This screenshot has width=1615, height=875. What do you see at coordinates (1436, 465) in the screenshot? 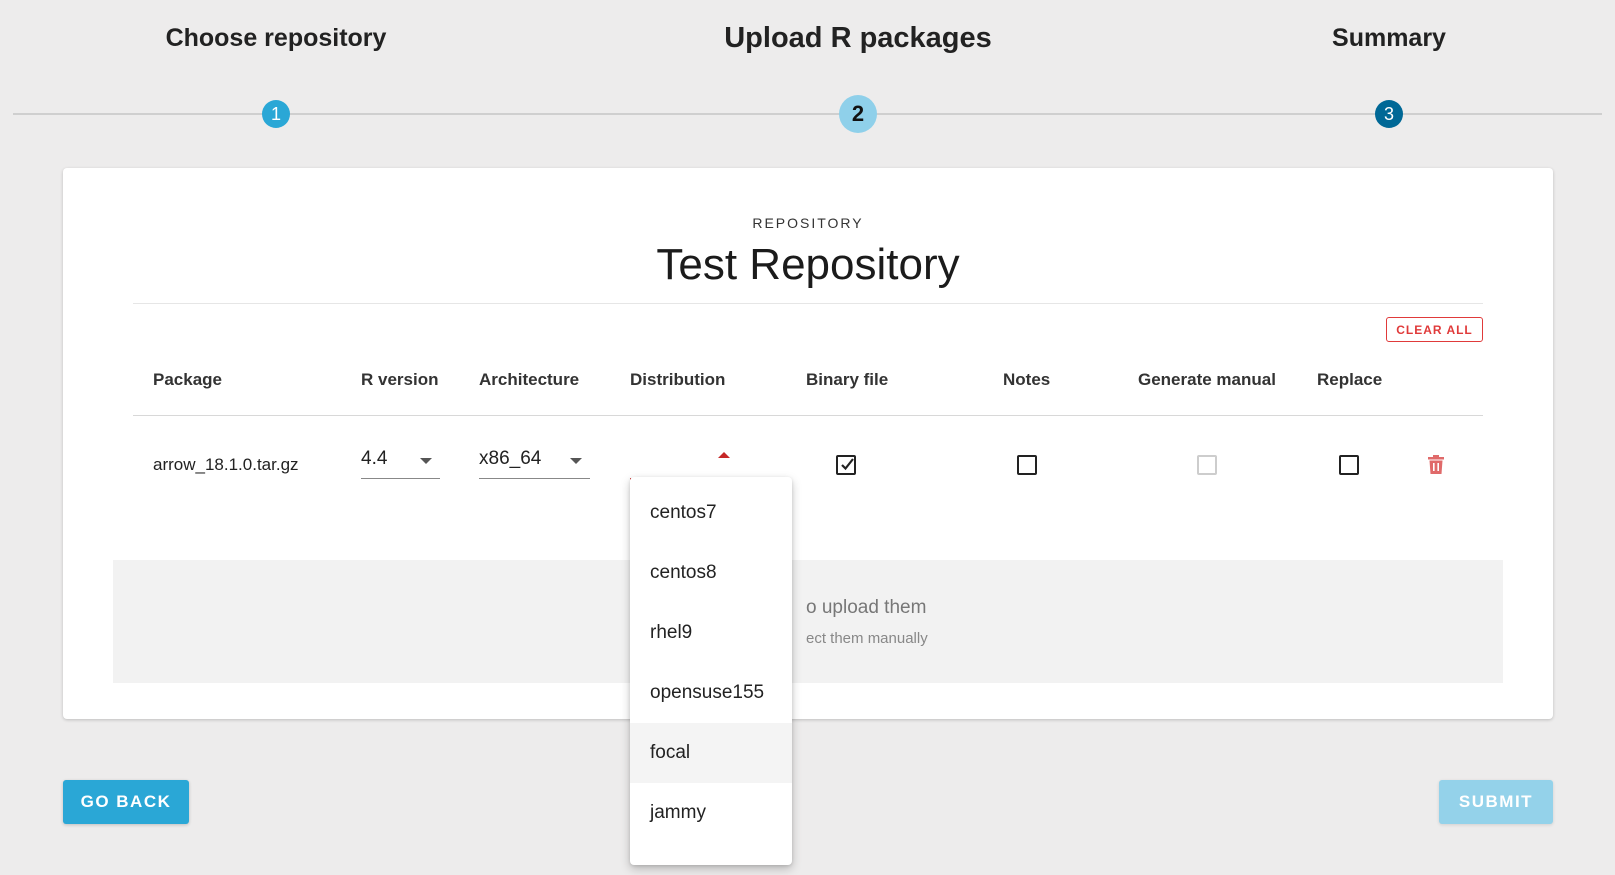
I see `trash-icon` at bounding box center [1436, 465].